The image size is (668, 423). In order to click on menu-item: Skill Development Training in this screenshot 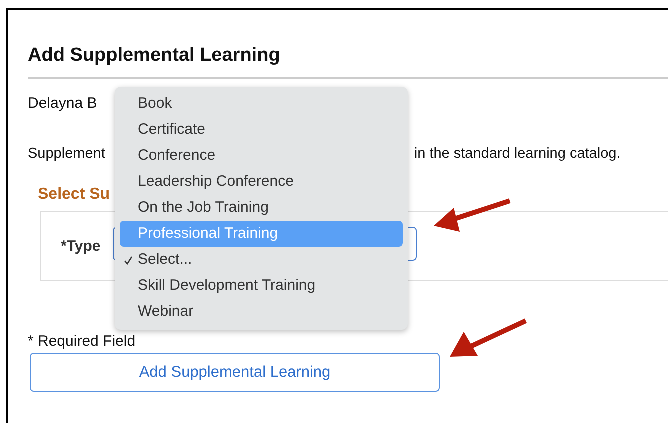, I will do `click(261, 286)`.